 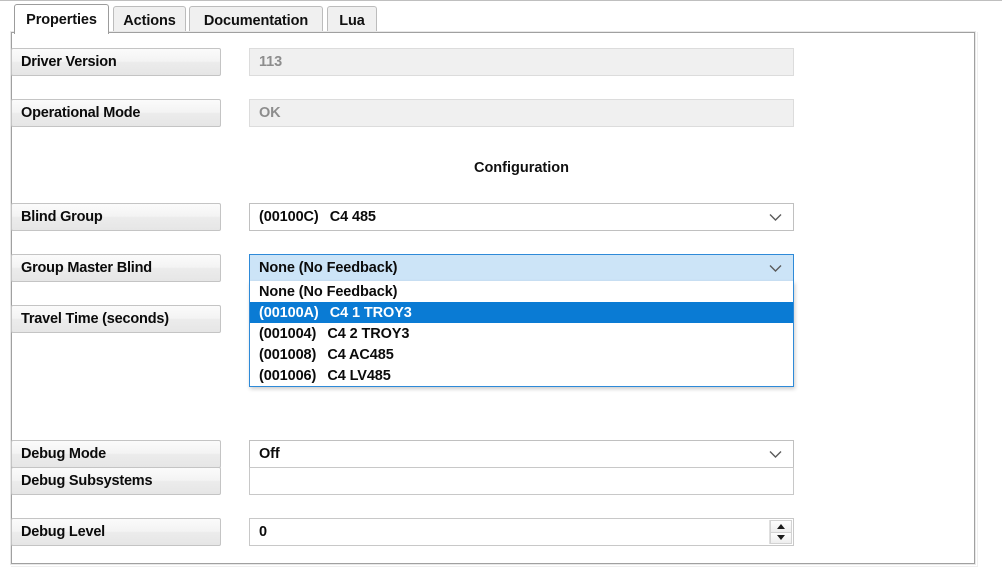 What do you see at coordinates (521, 62) in the screenshot?
I see `field-driver-version: 113` at bounding box center [521, 62].